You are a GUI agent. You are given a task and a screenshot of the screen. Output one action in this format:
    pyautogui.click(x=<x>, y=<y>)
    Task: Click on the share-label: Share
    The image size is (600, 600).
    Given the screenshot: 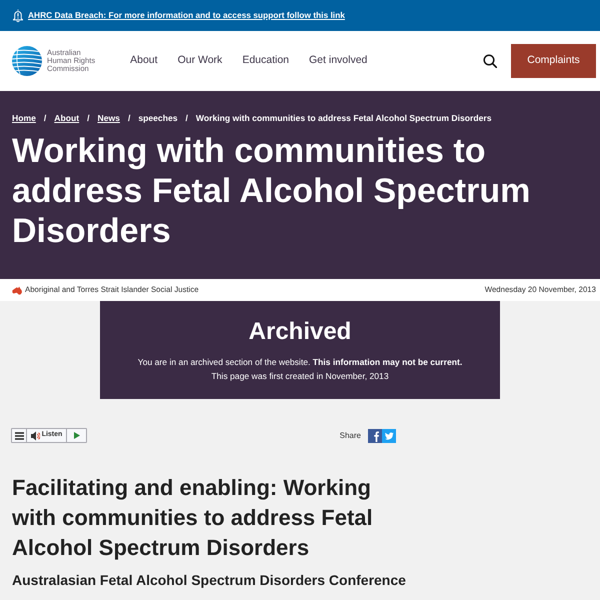 What is the action you would take?
    pyautogui.click(x=350, y=436)
    